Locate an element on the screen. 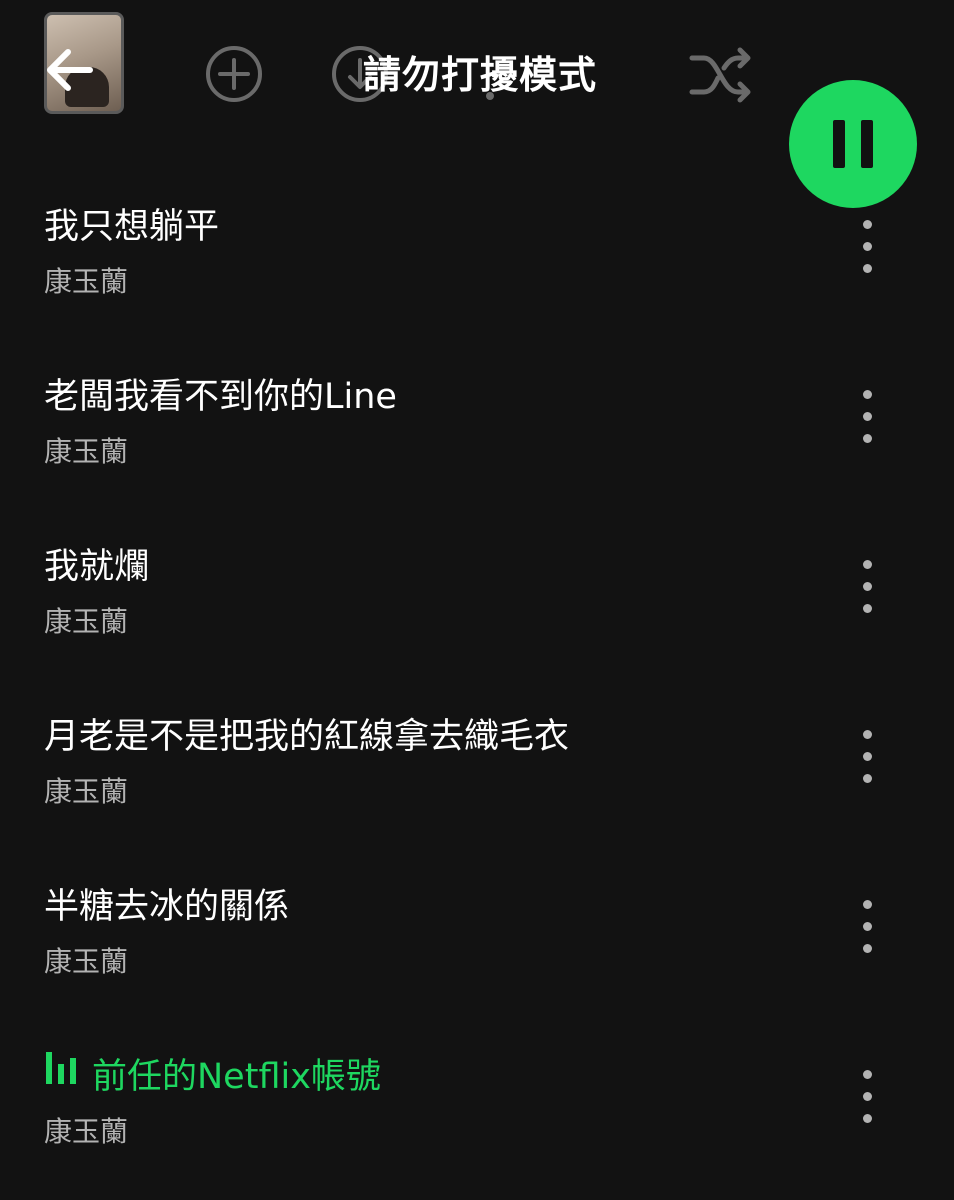 This screenshot has width=954, height=1200. plus-circle-icon is located at coordinates (234, 74).